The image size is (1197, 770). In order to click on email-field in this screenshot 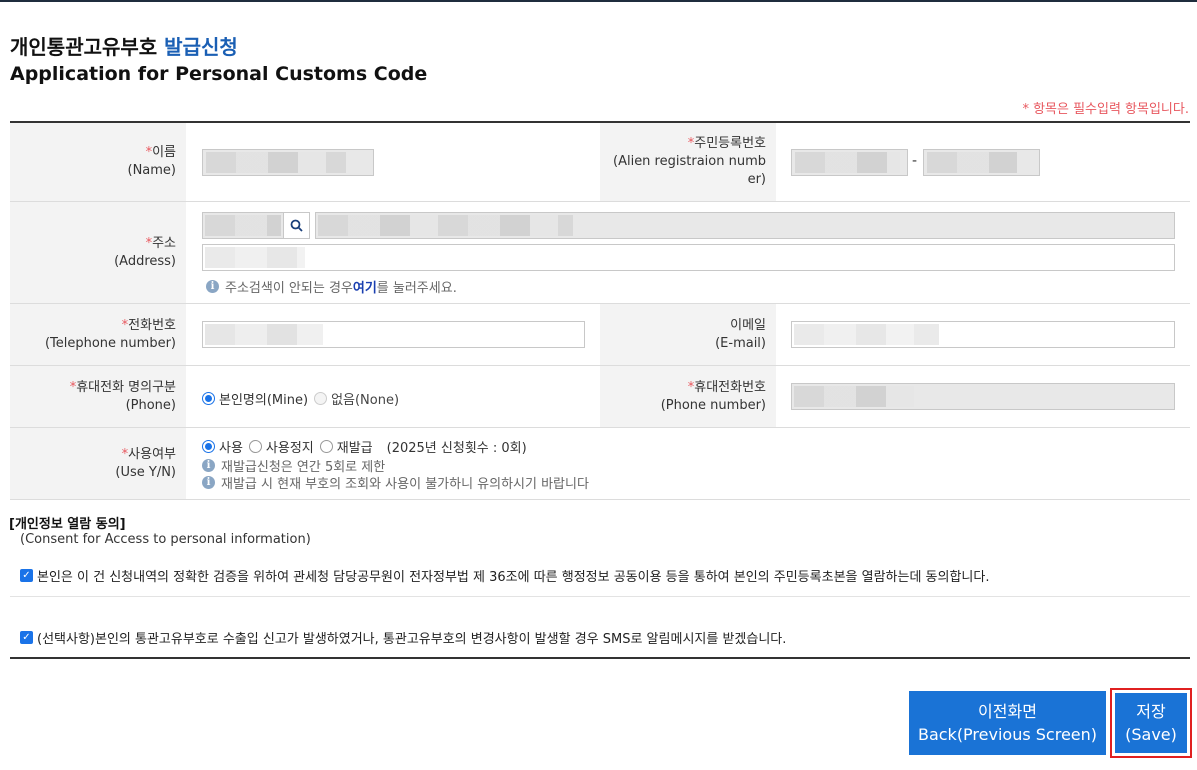, I will do `click(983, 334)`.